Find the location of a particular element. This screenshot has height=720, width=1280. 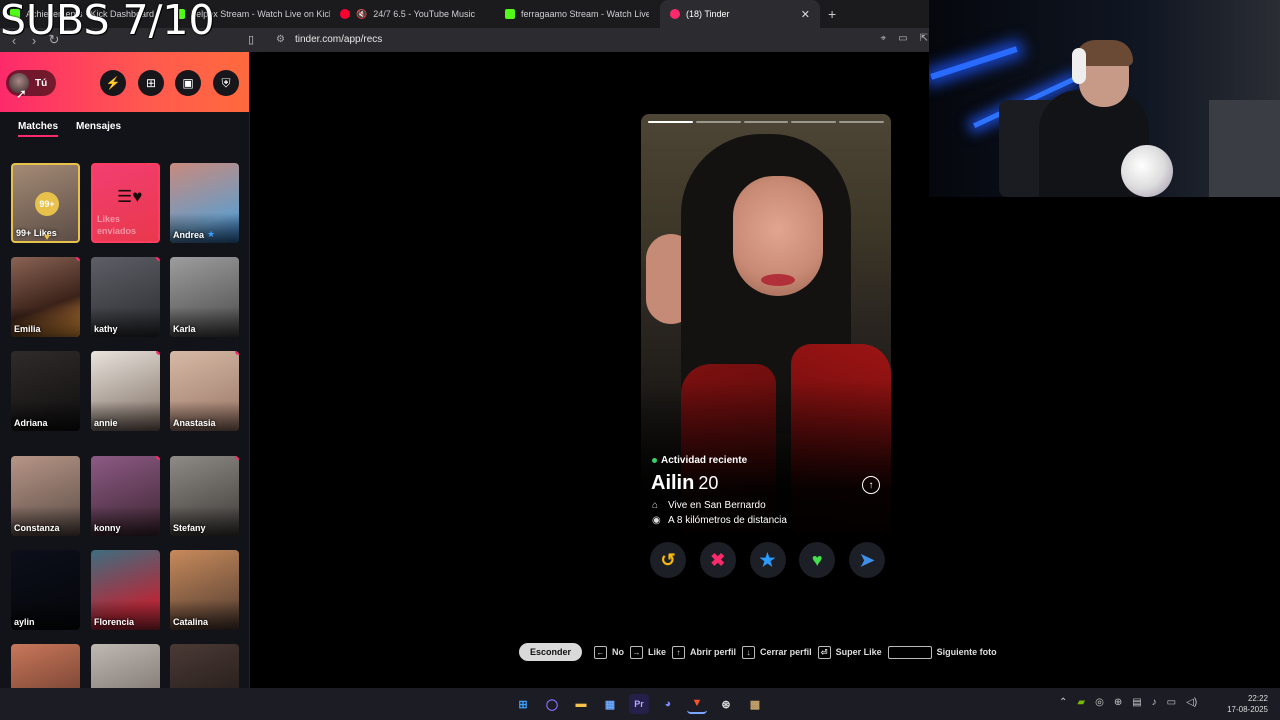

start-menu-icon: ⊞ is located at coordinates (523, 704).